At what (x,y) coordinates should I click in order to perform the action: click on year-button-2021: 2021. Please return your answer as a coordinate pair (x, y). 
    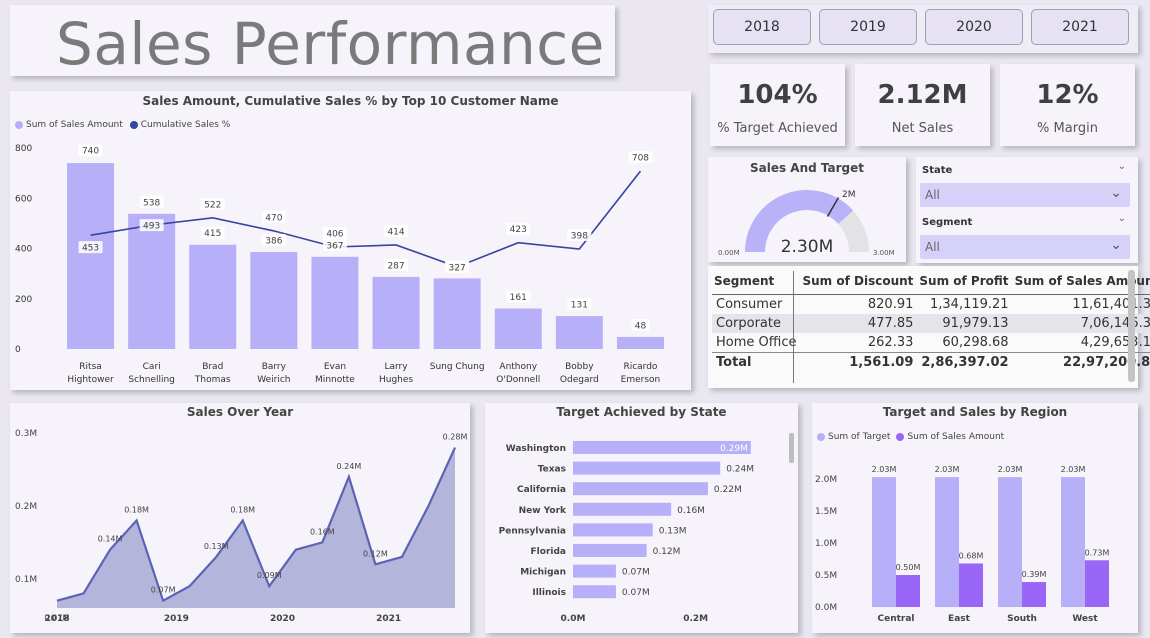
    Looking at the image, I should click on (1080, 27).